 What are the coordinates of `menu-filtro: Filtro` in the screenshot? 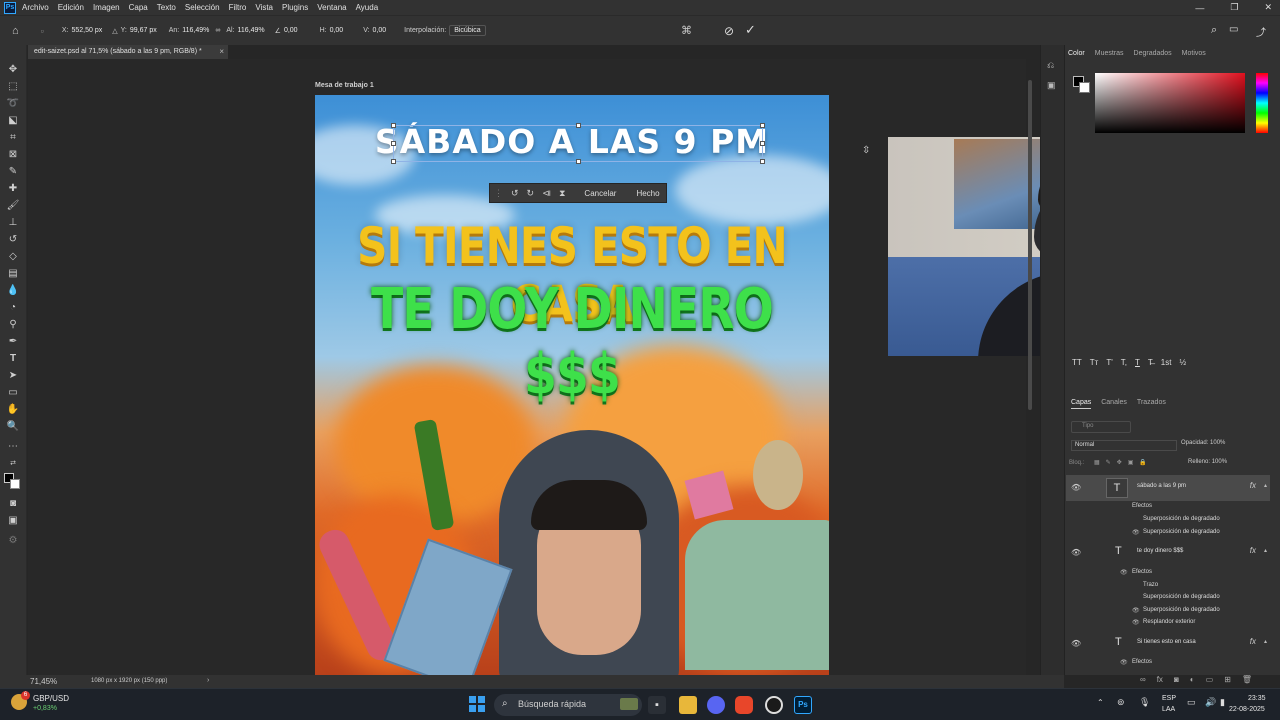 It's located at (238, 7).